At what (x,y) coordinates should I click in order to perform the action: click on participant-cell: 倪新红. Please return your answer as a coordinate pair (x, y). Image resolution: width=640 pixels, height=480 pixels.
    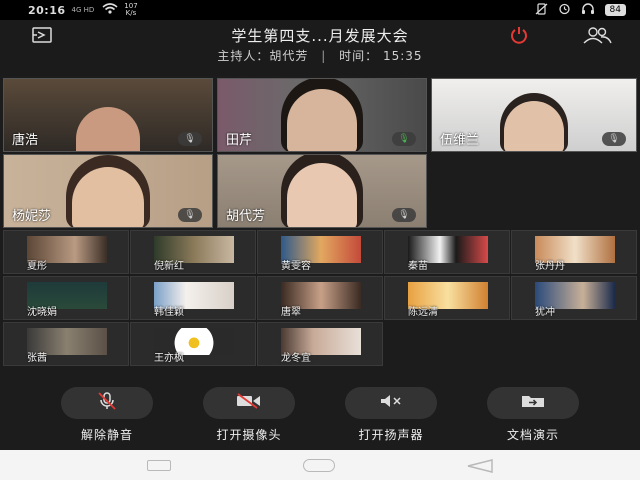
    Looking at the image, I should click on (193, 252).